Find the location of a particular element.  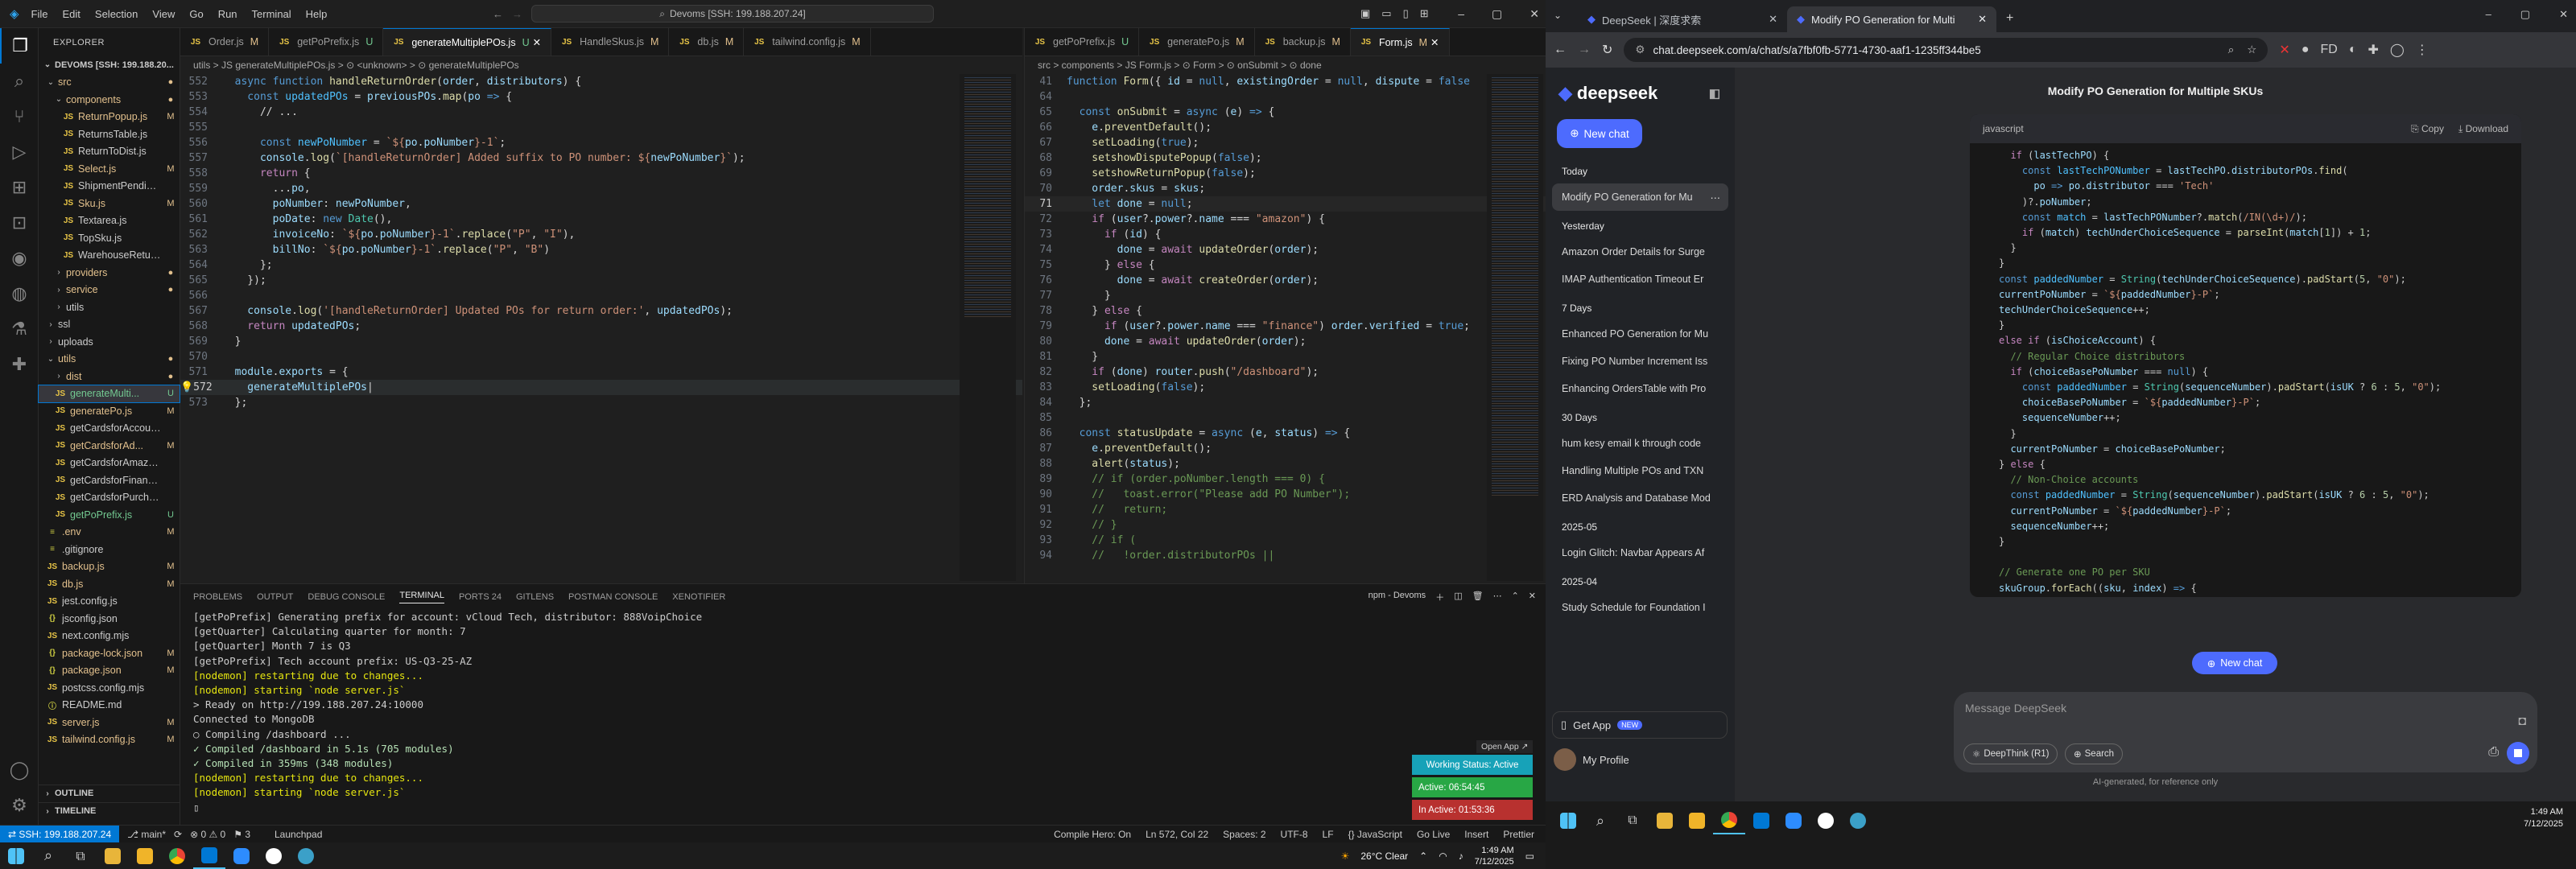

more-options-icon: ⋯ is located at coordinates (1716, 198).